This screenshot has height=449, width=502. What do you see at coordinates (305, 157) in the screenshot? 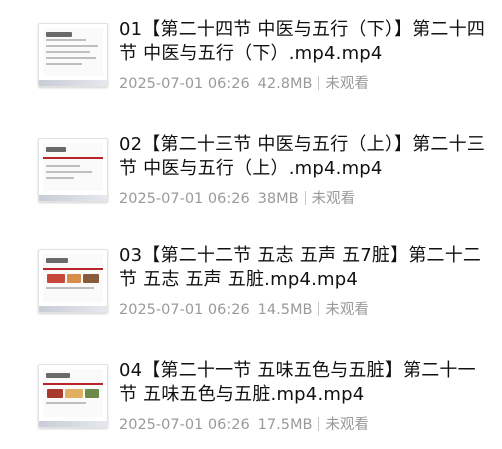
I see `video-title: 02【第二十三节 中医与五行（上）】第二十三节 中医与五行（上）.mp4.mp4` at bounding box center [305, 157].